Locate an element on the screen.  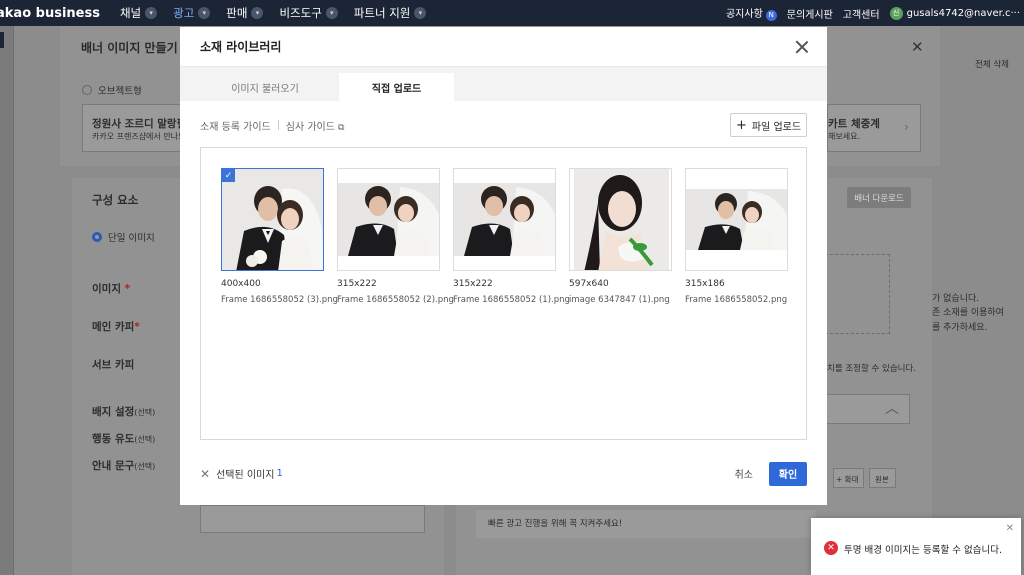
radio-icon is located at coordinates (87, 90).